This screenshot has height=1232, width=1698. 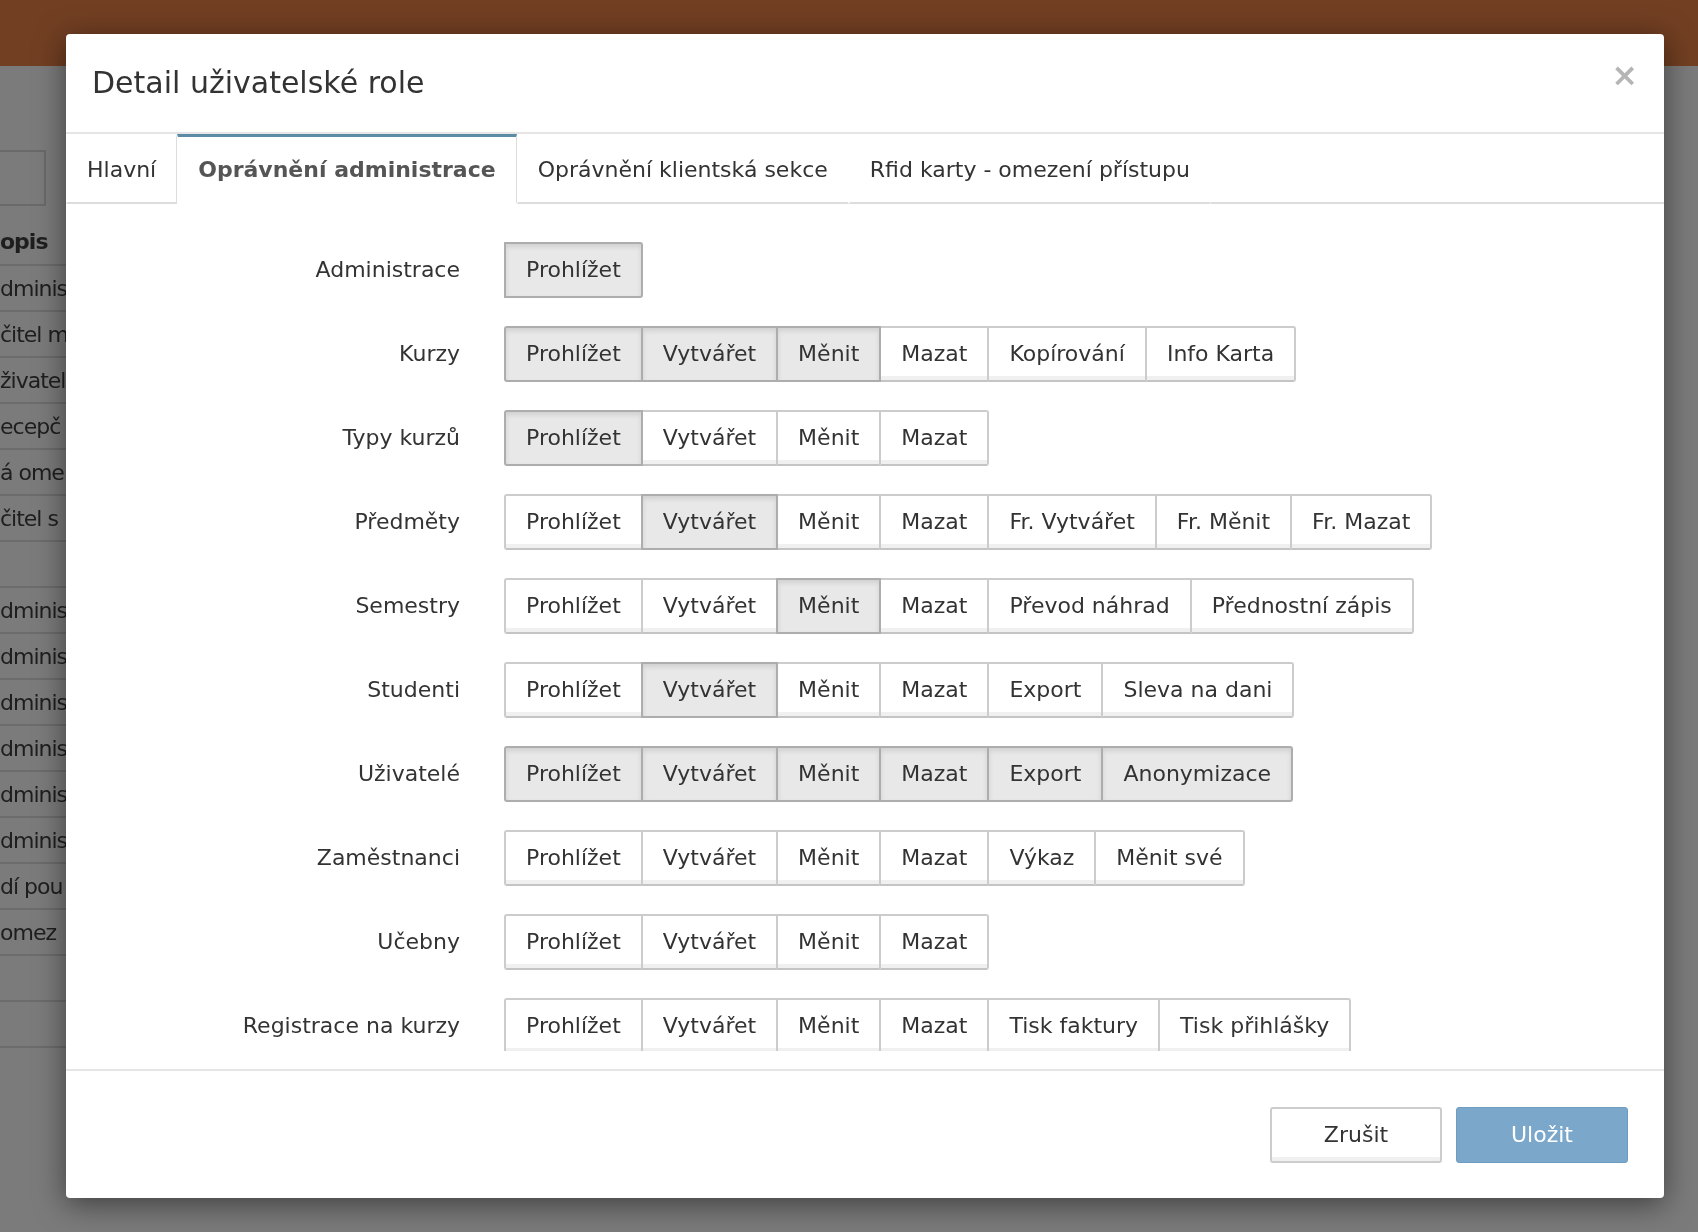 What do you see at coordinates (1072, 521) in the screenshot?
I see `toggle-button: Fr. Vytvářet` at bounding box center [1072, 521].